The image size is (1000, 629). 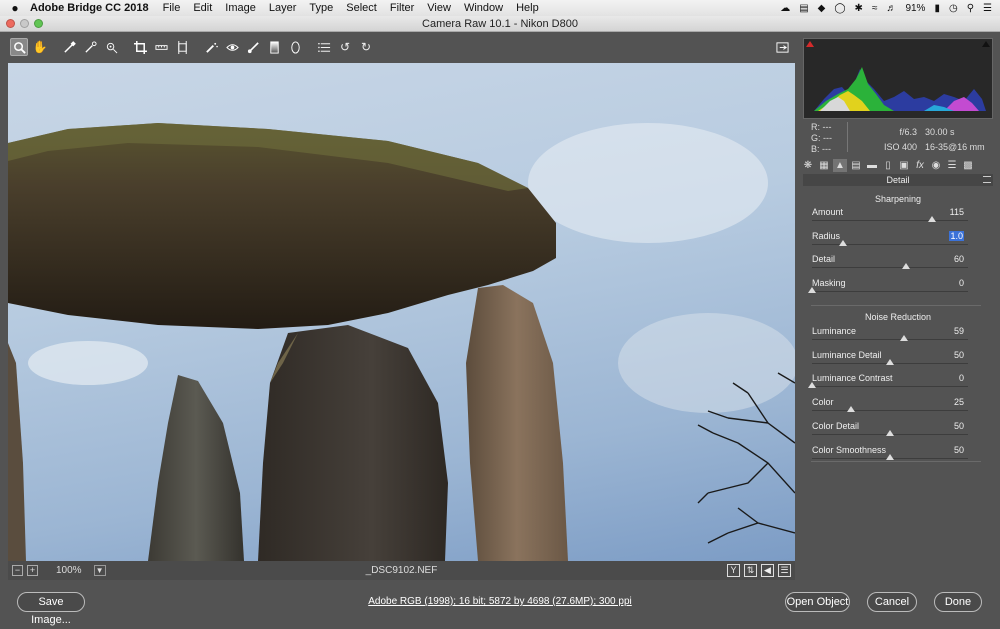 I want to click on zoom-level: 100%, so click(x=69, y=570).